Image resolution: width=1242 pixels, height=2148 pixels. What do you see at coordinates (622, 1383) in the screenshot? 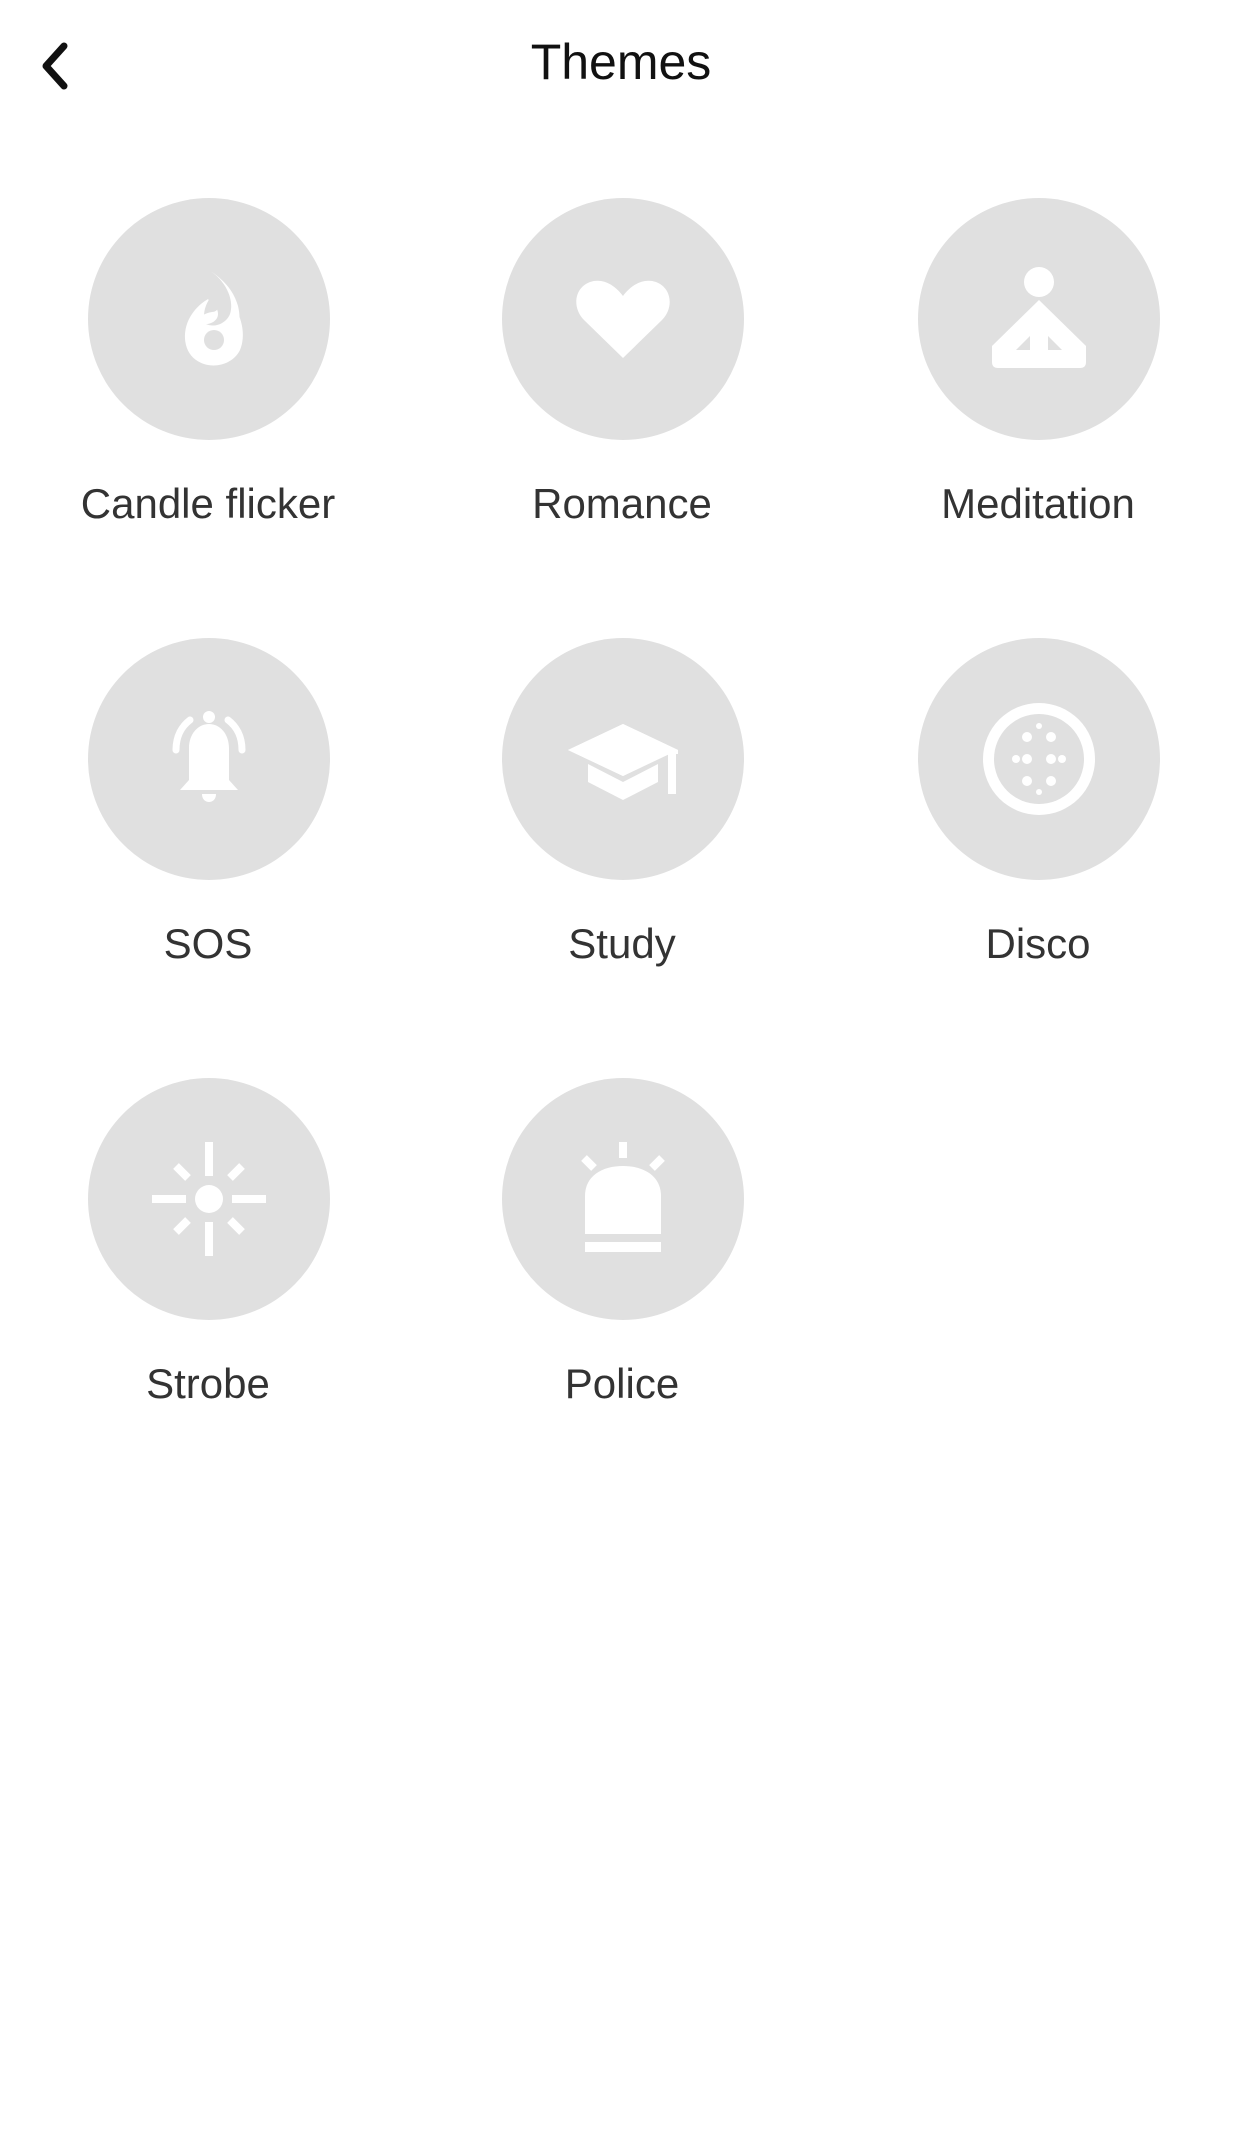
I see `theme-label: Police` at bounding box center [622, 1383].